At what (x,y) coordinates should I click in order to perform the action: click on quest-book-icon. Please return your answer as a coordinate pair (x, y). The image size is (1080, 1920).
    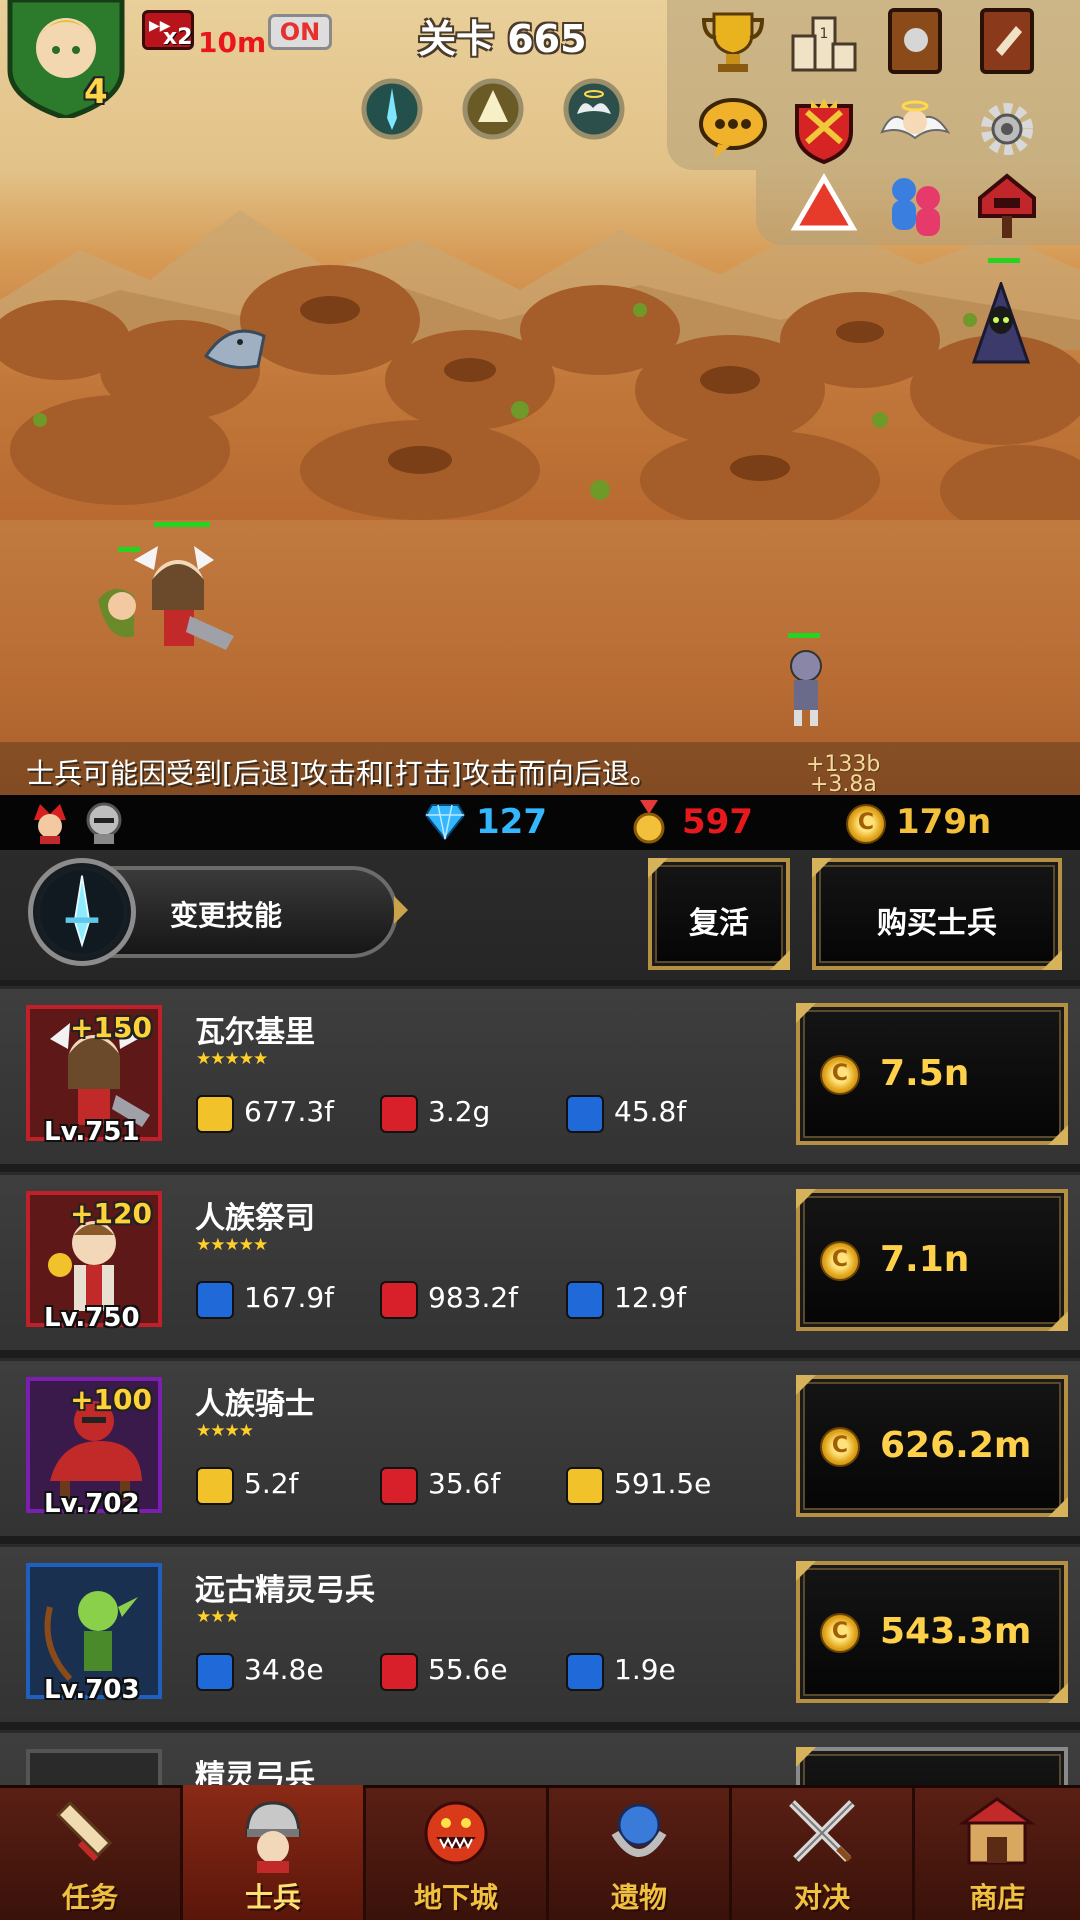
    Looking at the image, I should click on (1007, 41).